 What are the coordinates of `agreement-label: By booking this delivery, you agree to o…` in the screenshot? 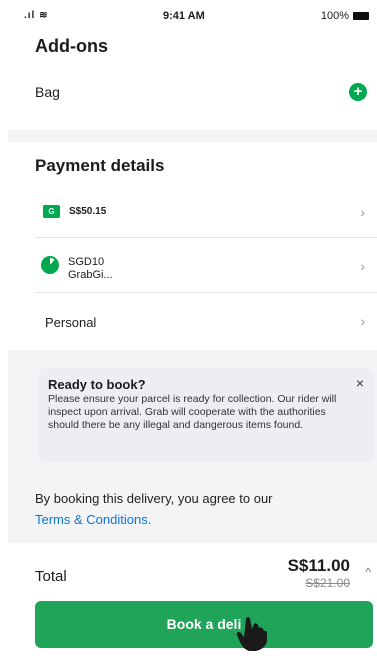 It's located at (154, 498).